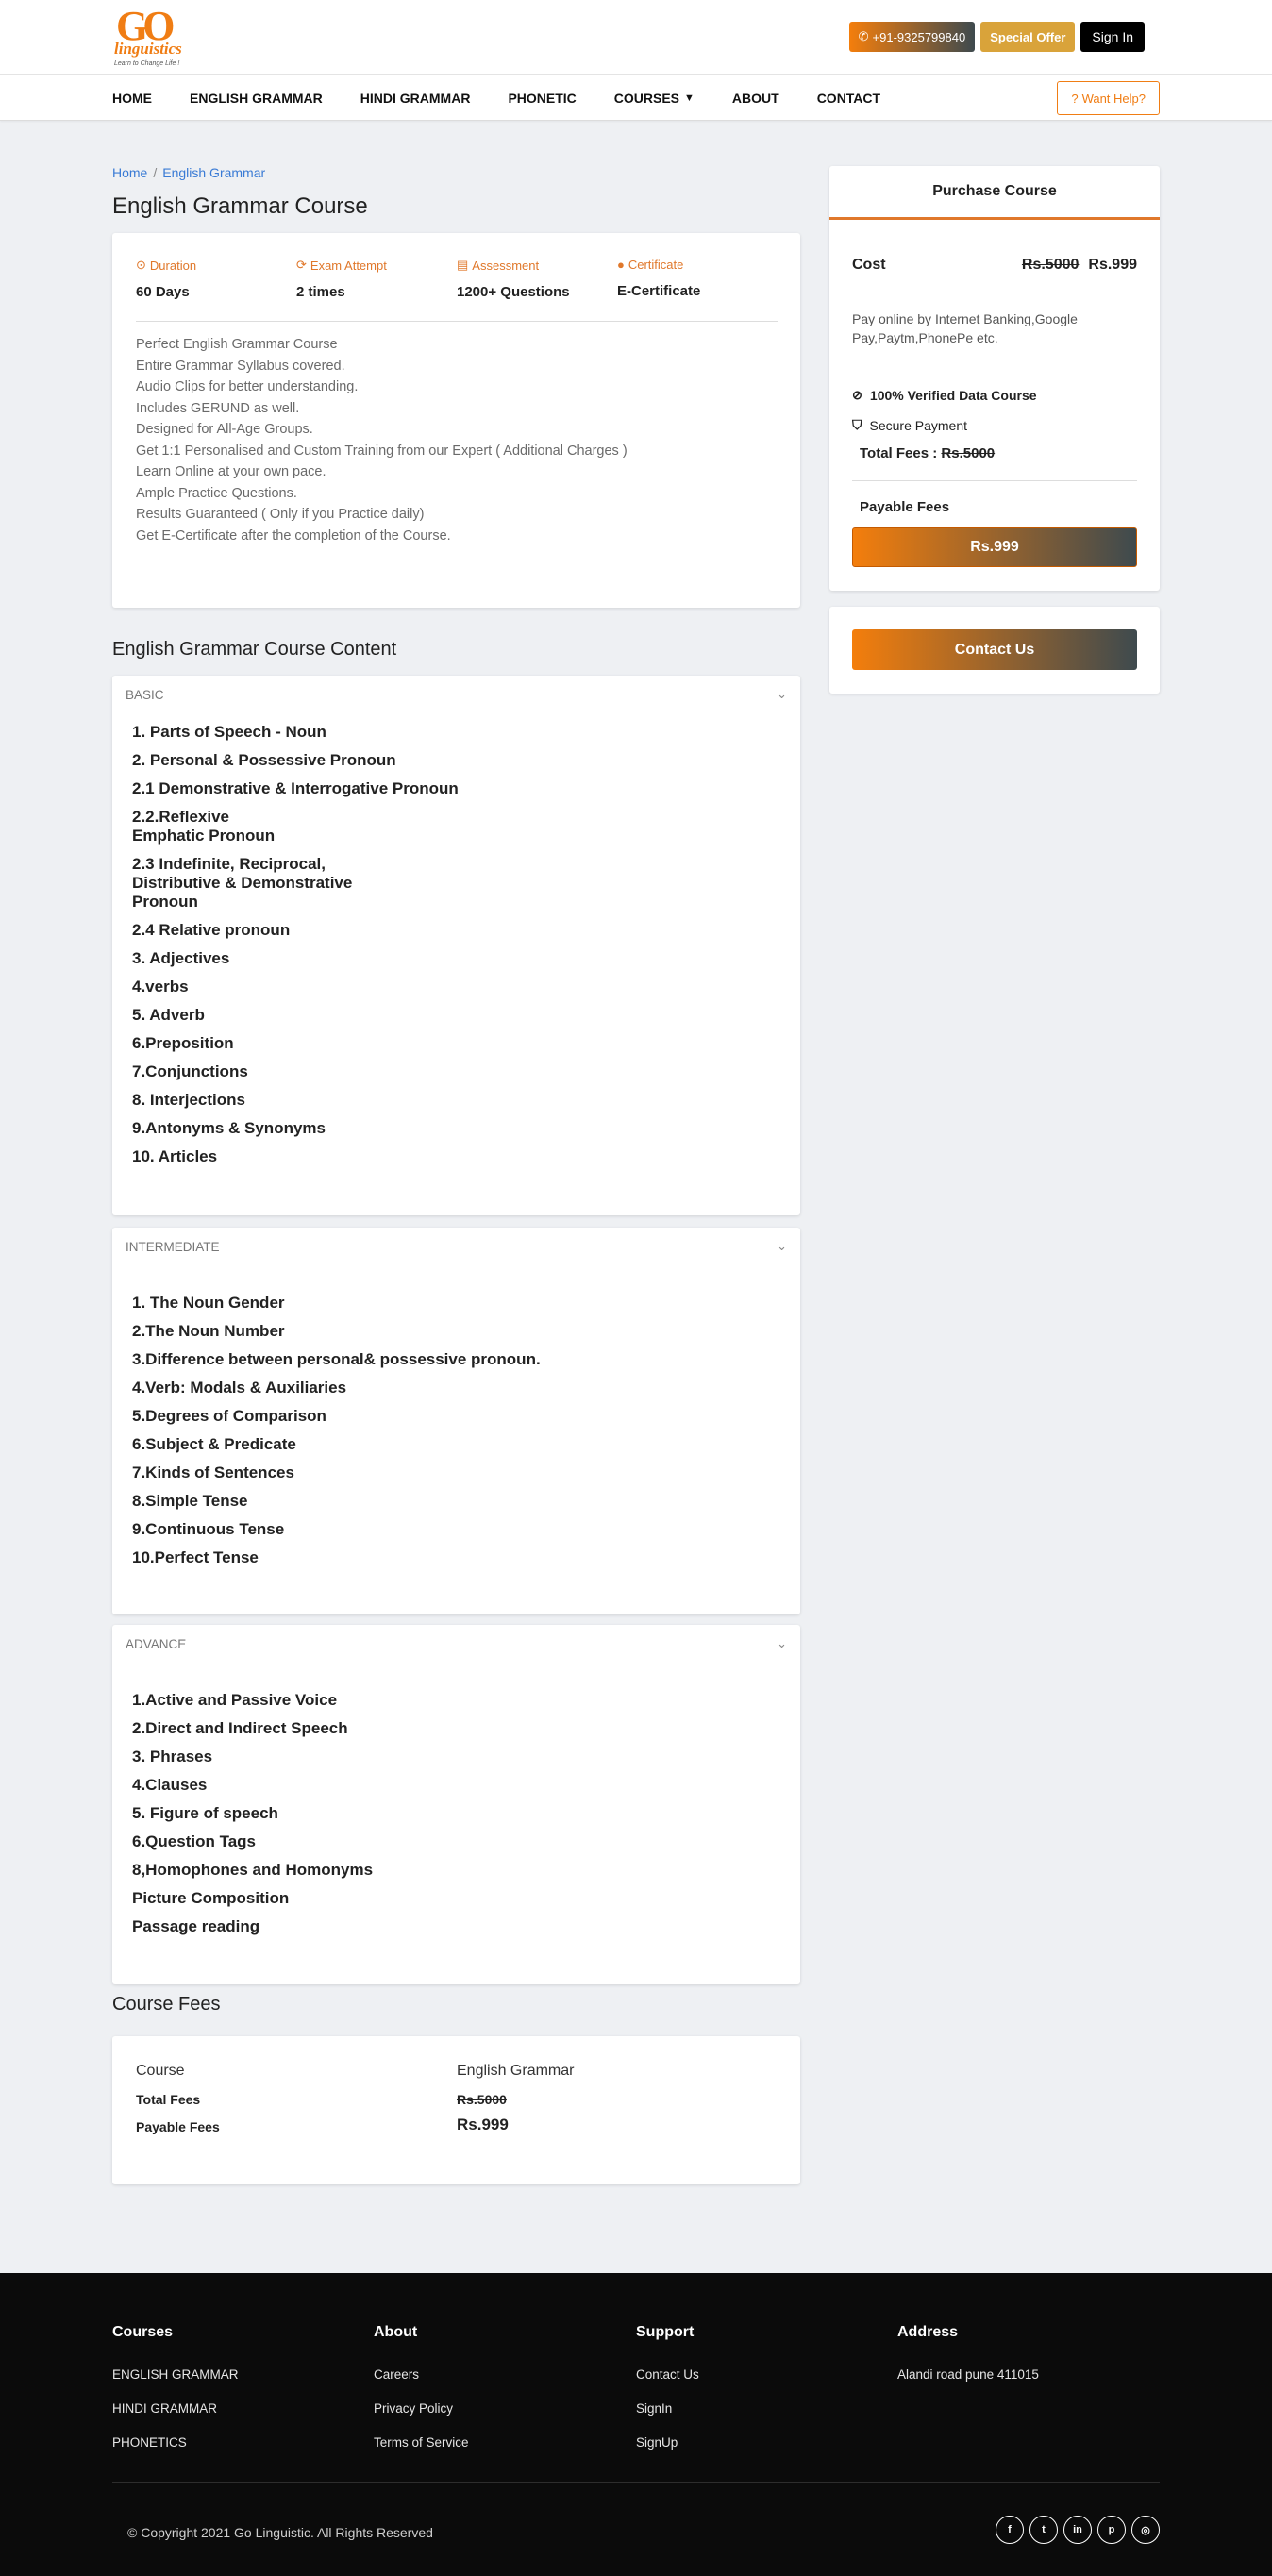 This screenshot has width=1272, height=2576. I want to click on phone-button: ✆ +91-9325799840, so click(912, 37).